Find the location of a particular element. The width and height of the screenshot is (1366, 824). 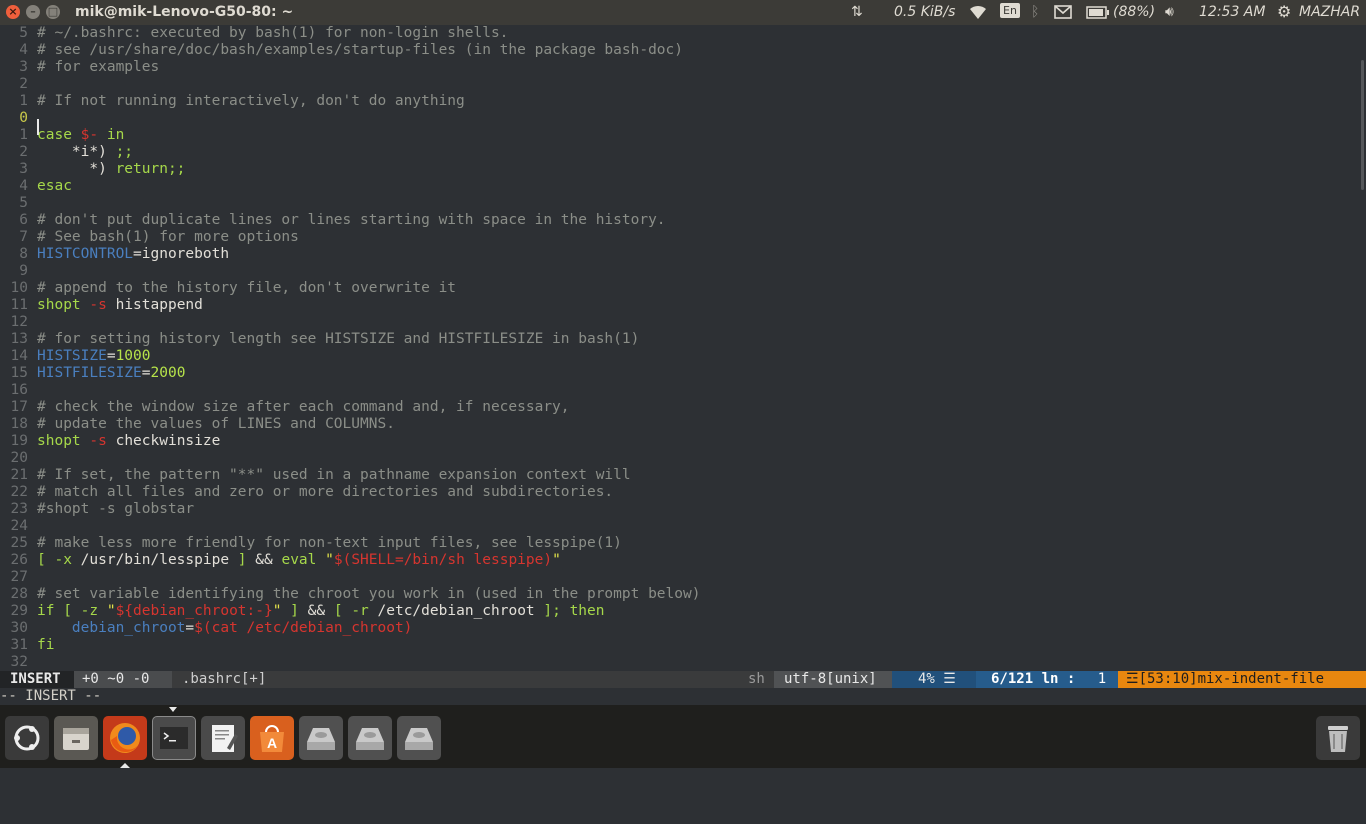

code-line: 7 # See bash(1) for more options is located at coordinates (679, 237).